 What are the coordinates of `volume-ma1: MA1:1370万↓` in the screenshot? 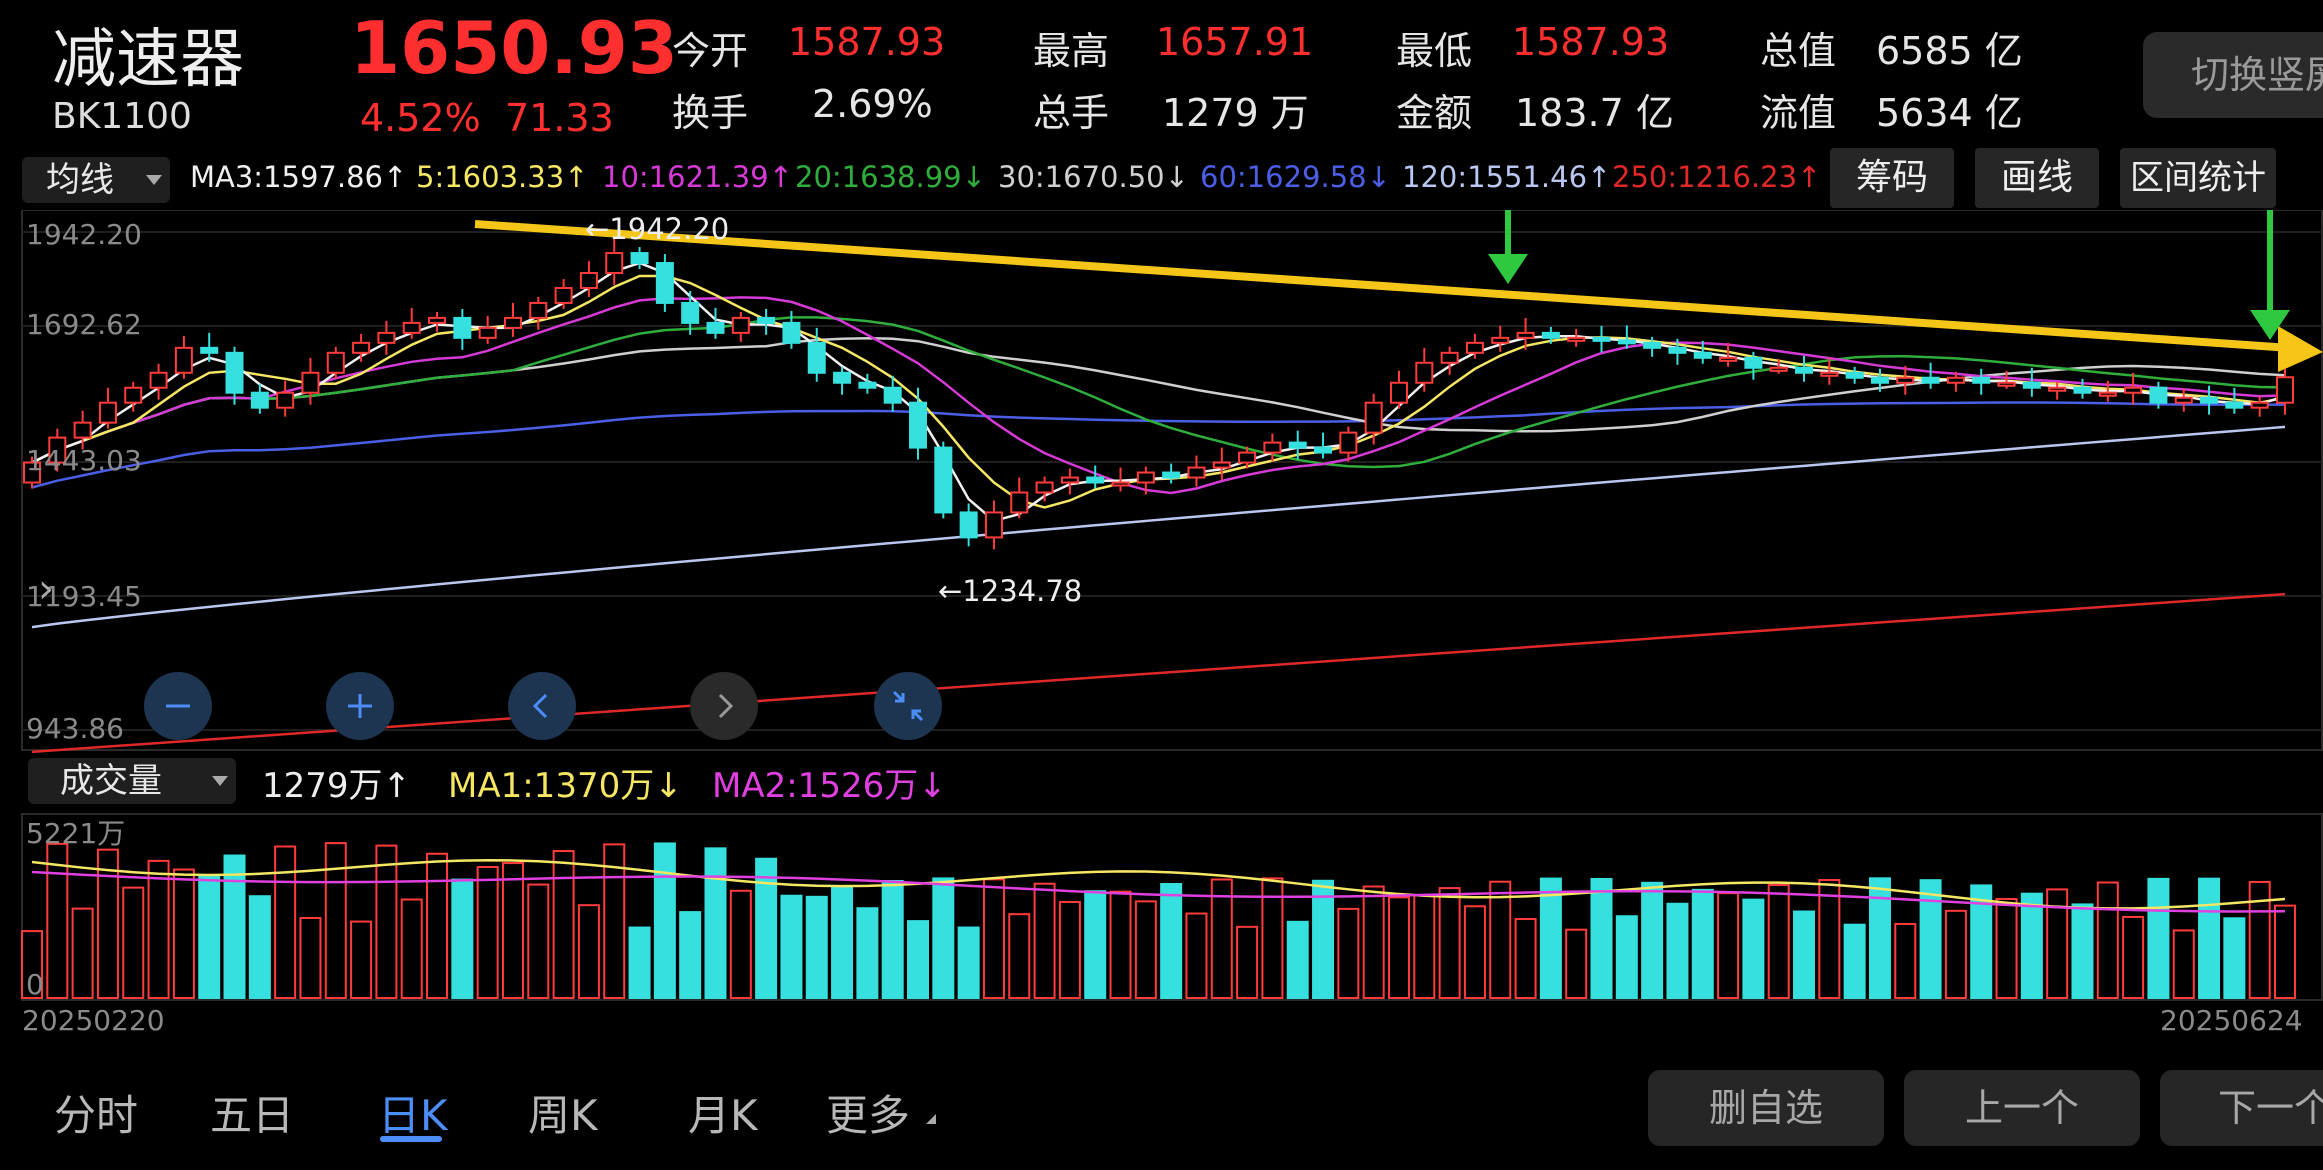 It's located at (565, 786).